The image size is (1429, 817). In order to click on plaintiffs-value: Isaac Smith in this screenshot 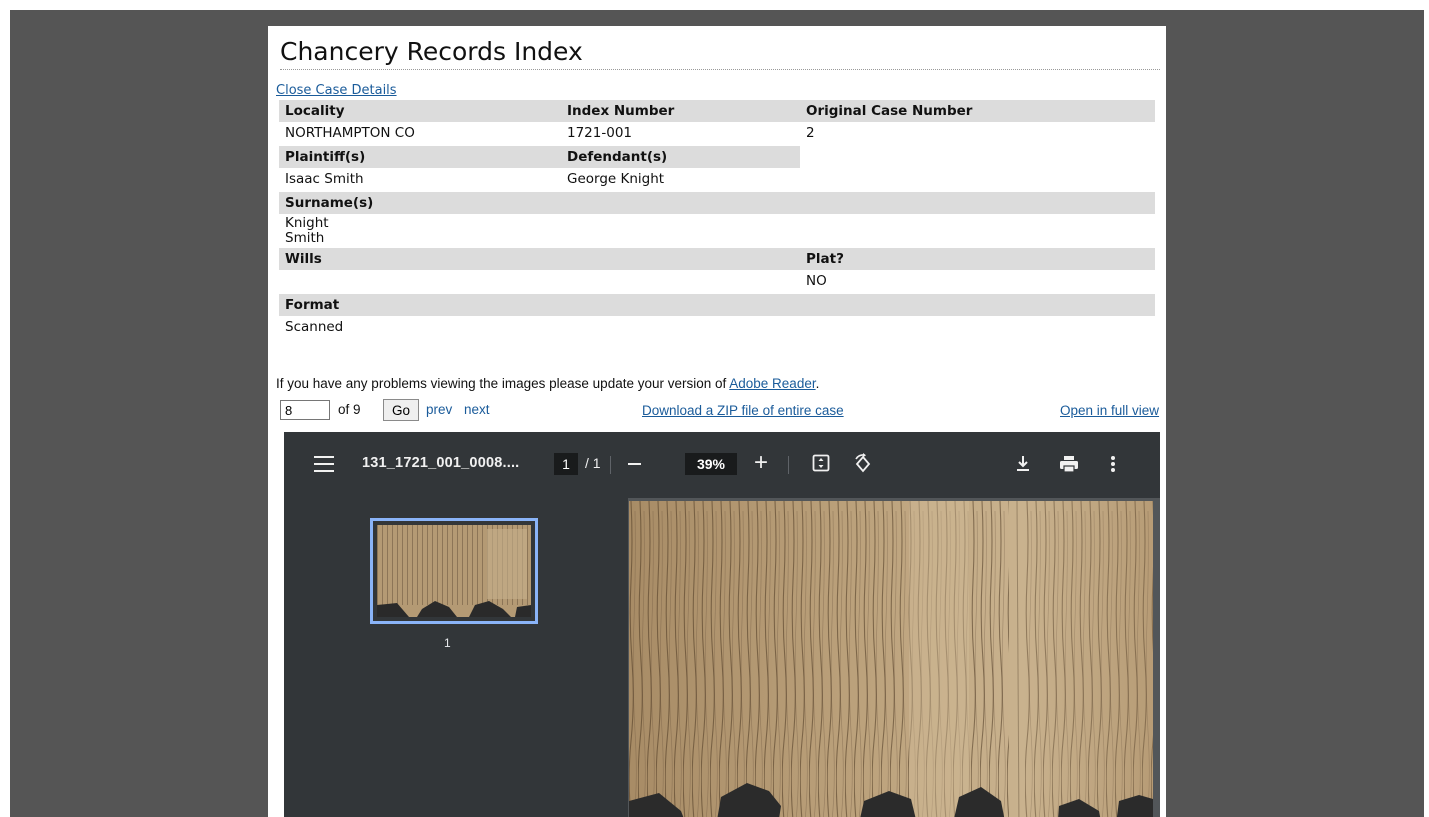, I will do `click(324, 179)`.